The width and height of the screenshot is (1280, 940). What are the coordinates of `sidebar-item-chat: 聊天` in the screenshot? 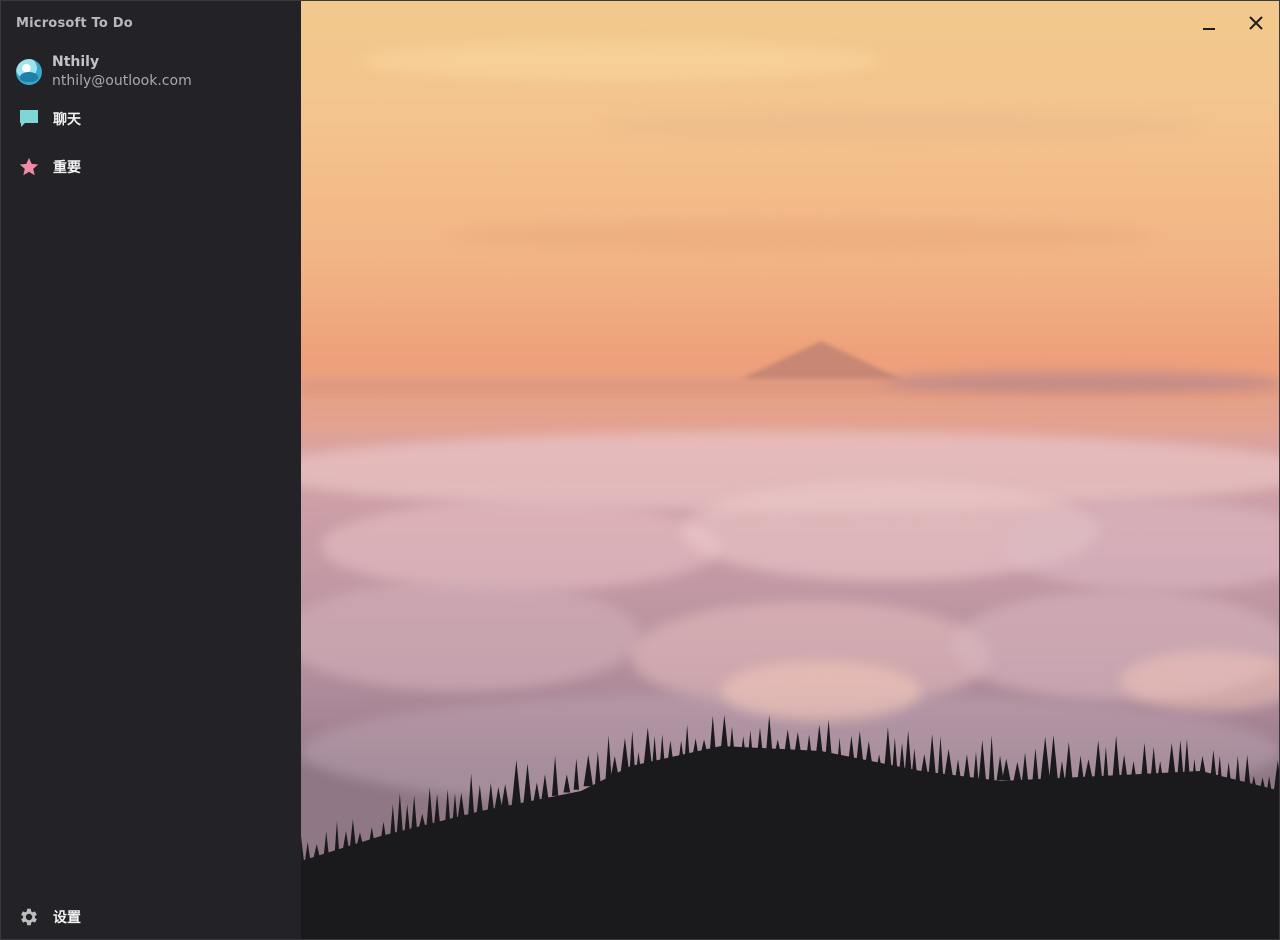 It's located at (151, 119).